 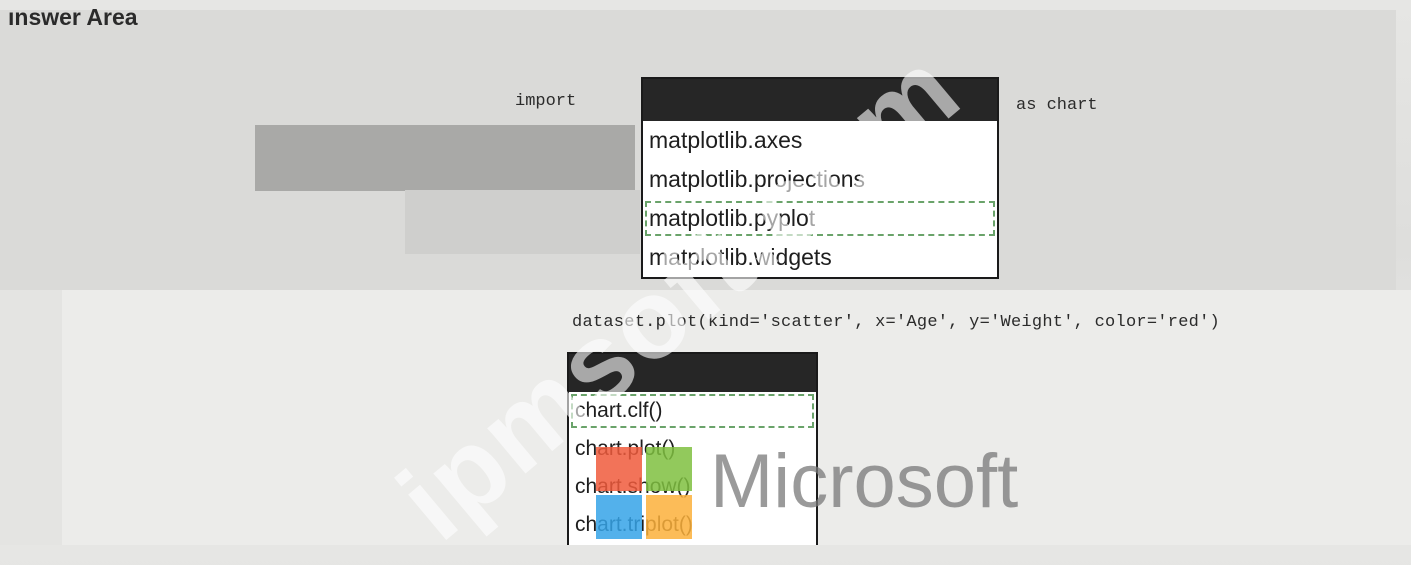 I want to click on dropdown-option: matplotlib.widgets, so click(x=820, y=257).